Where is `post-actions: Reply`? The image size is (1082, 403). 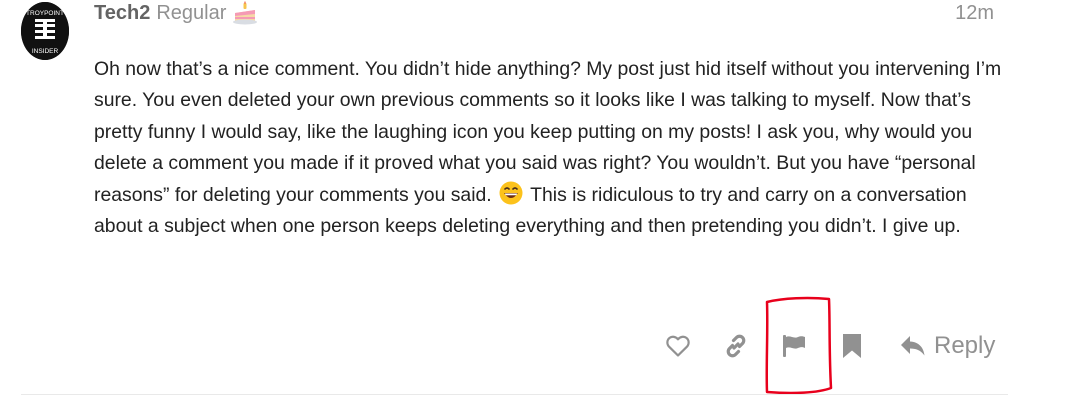 post-actions: Reply is located at coordinates (827, 346).